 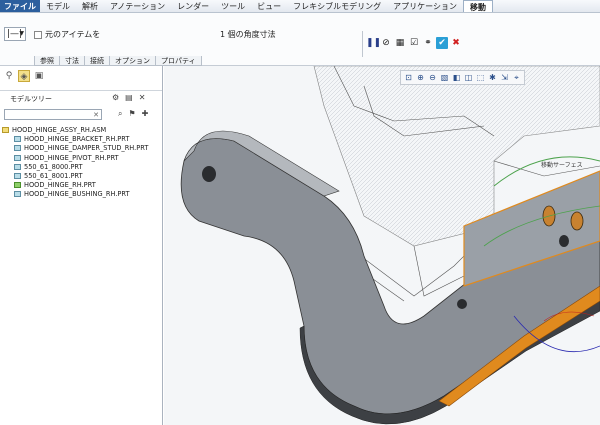 I want to click on datum-display-icon: ✱, so click(x=492, y=77).